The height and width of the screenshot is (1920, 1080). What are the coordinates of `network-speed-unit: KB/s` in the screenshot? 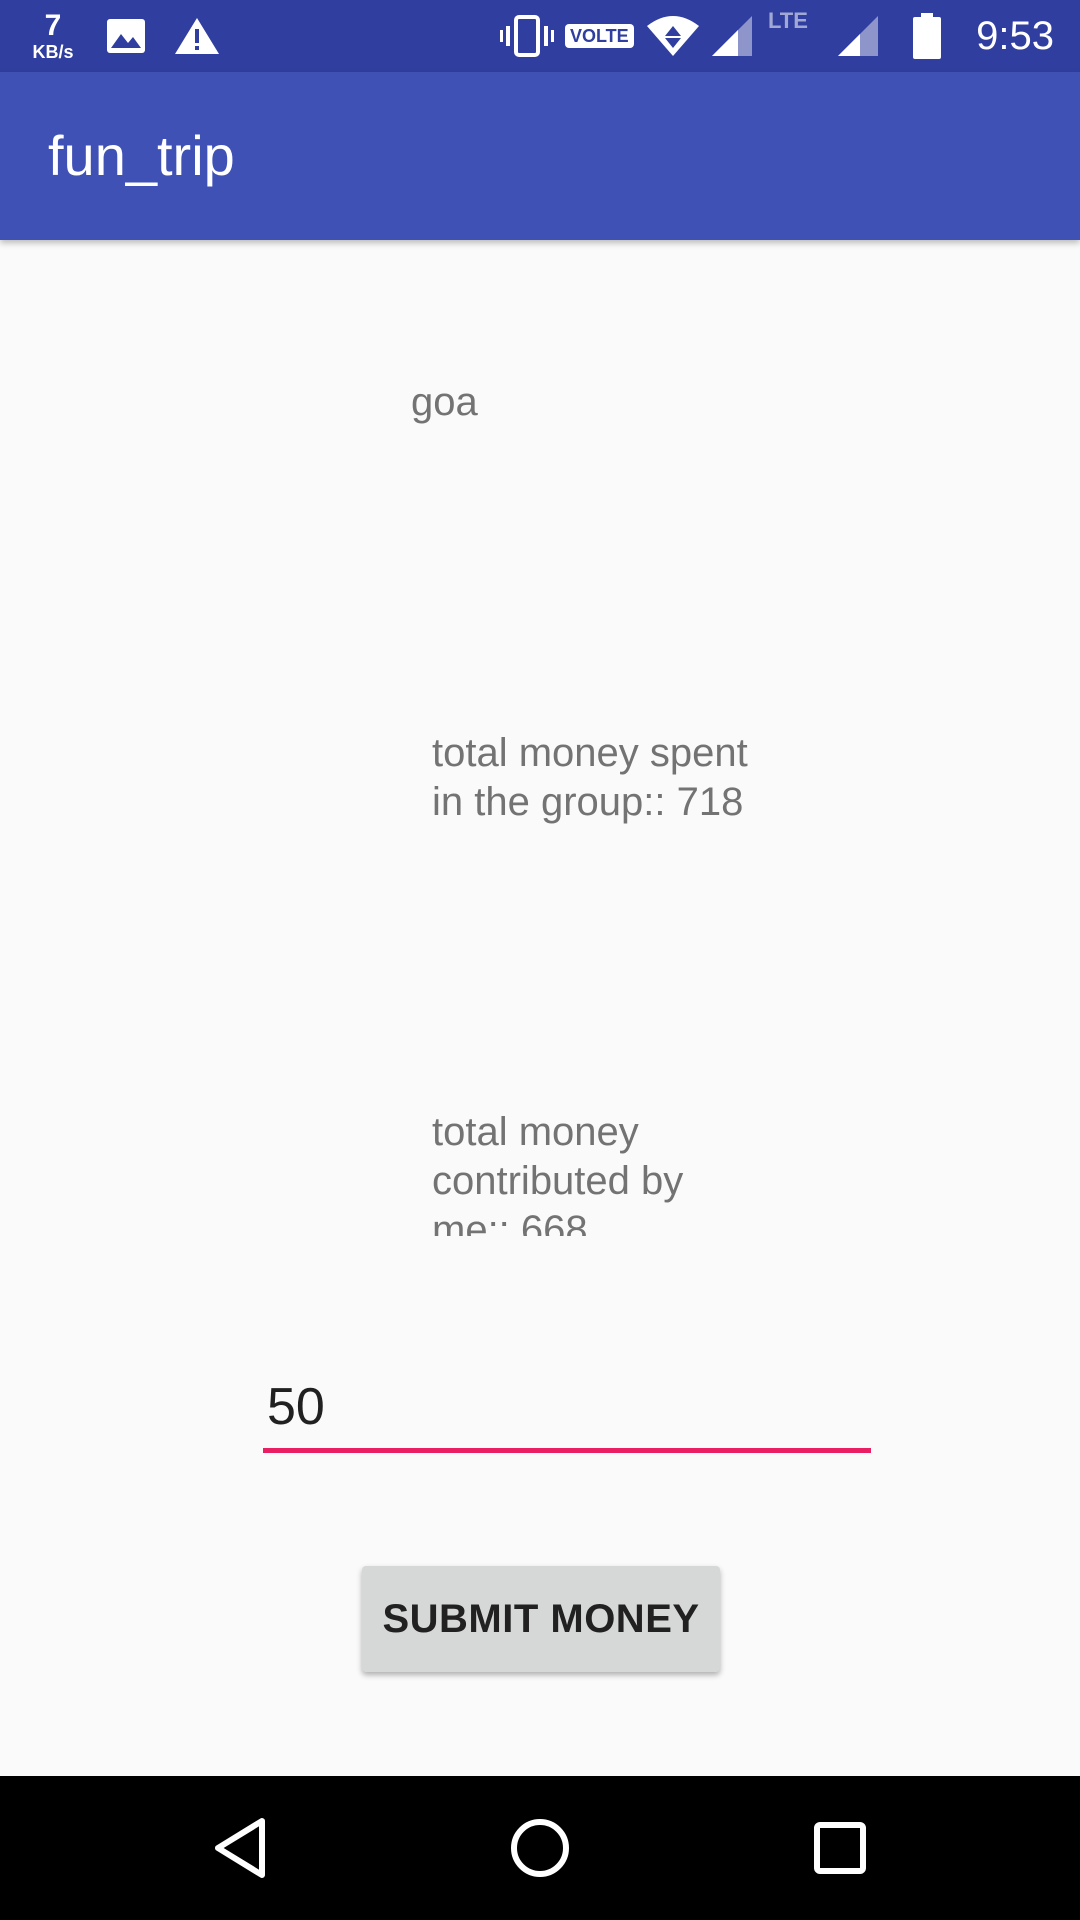 It's located at (53, 52).